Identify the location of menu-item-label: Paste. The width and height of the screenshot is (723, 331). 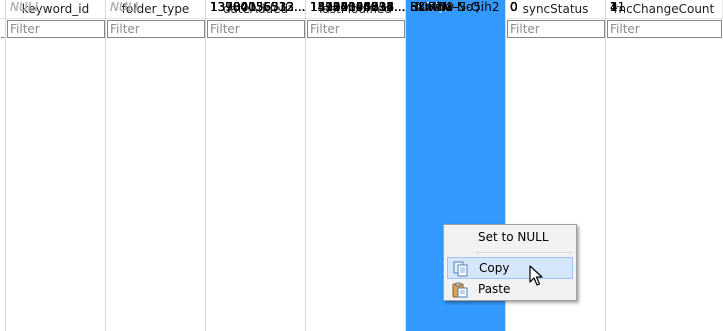
(494, 289).